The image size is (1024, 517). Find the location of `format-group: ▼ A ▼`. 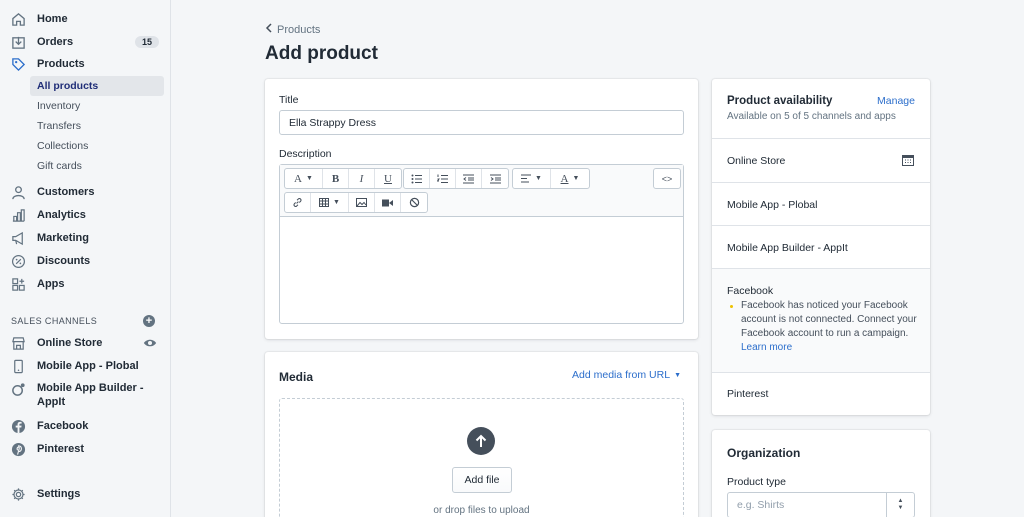

format-group: ▼ A ▼ is located at coordinates (551, 178).